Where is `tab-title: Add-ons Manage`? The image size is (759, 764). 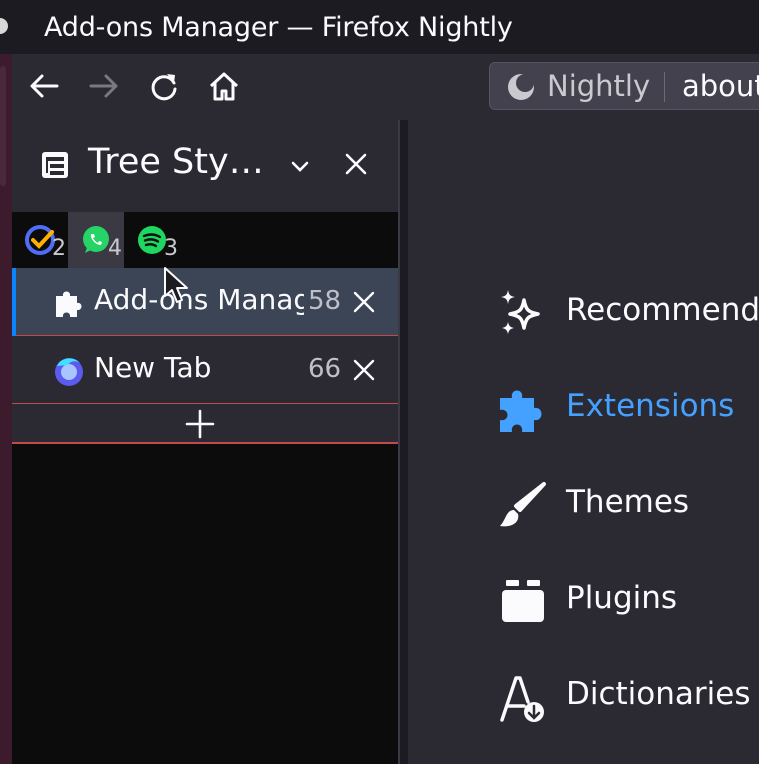
tab-title: Add-ons Manage is located at coordinates (199, 299).